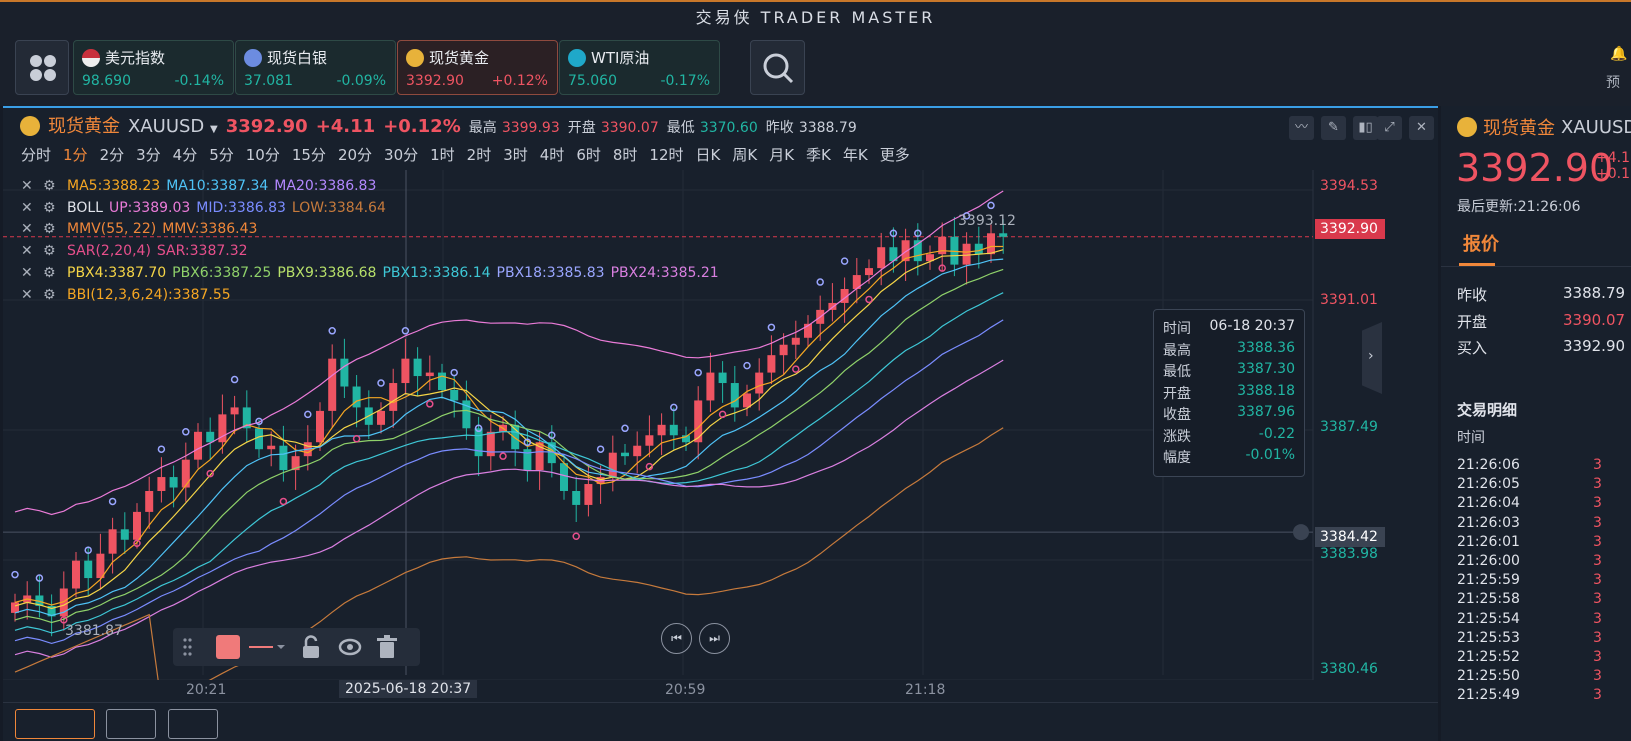 This screenshot has height=741, width=1631. Describe the element at coordinates (1544, 523) in the screenshot. I see `trade-row: 21:26:03 3` at that location.